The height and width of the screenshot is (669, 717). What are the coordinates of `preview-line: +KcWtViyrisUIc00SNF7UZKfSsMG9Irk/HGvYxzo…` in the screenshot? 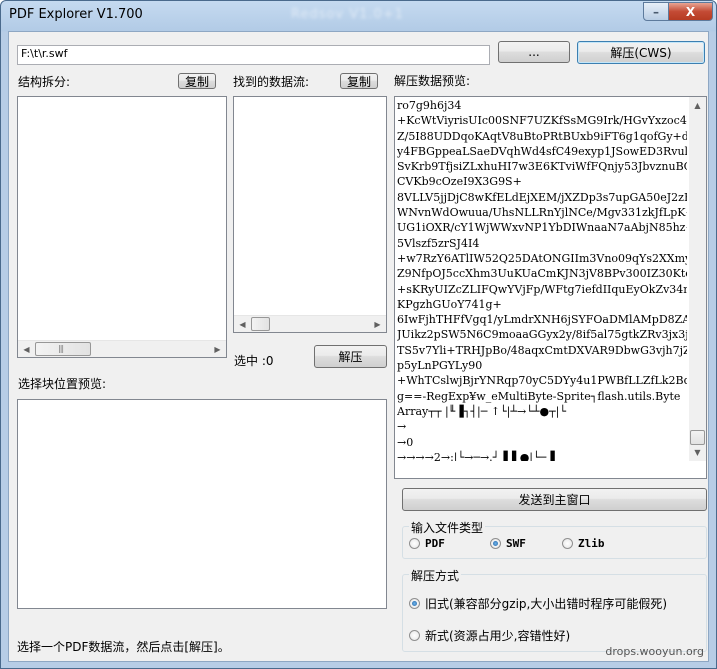 It's located at (542, 121).